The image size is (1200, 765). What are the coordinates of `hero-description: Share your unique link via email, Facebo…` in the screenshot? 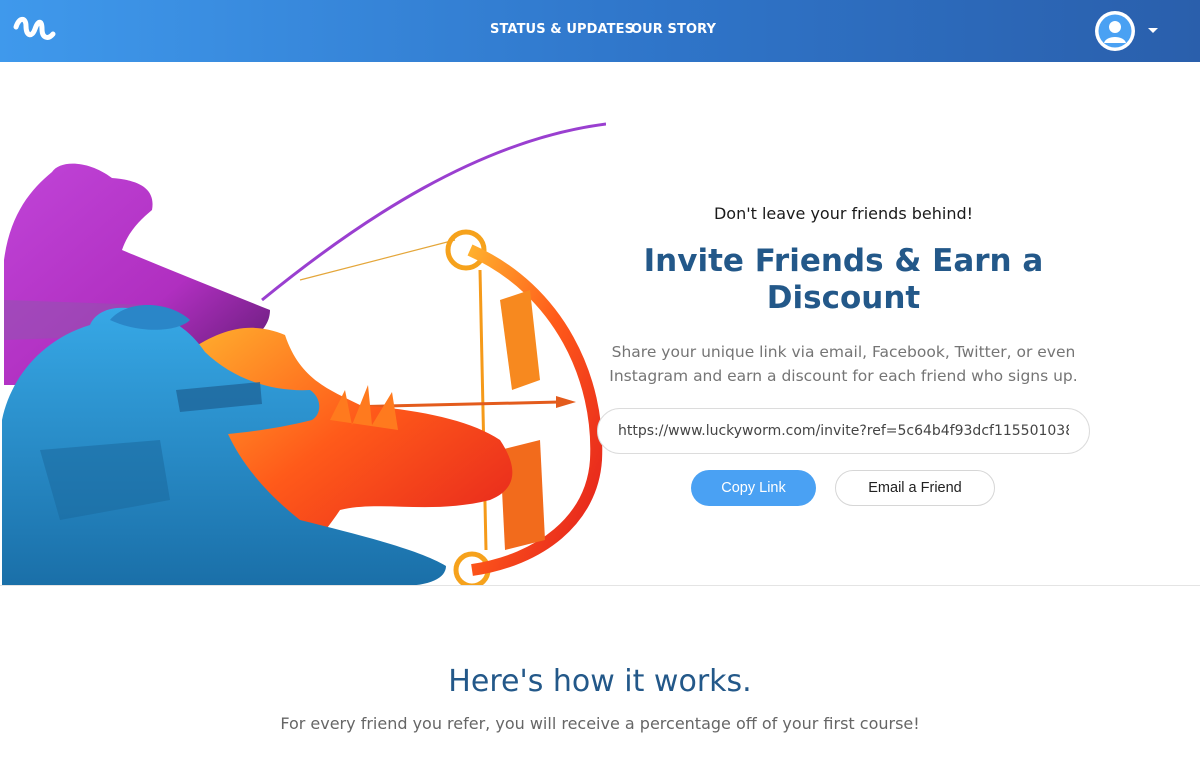 It's located at (843, 364).